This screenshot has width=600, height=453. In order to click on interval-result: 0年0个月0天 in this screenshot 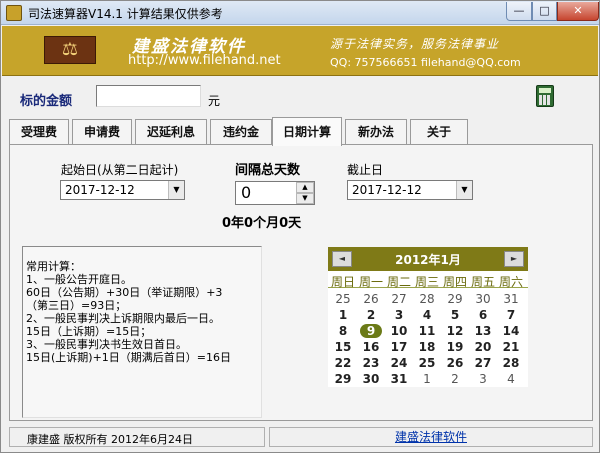, I will do `click(262, 223)`.